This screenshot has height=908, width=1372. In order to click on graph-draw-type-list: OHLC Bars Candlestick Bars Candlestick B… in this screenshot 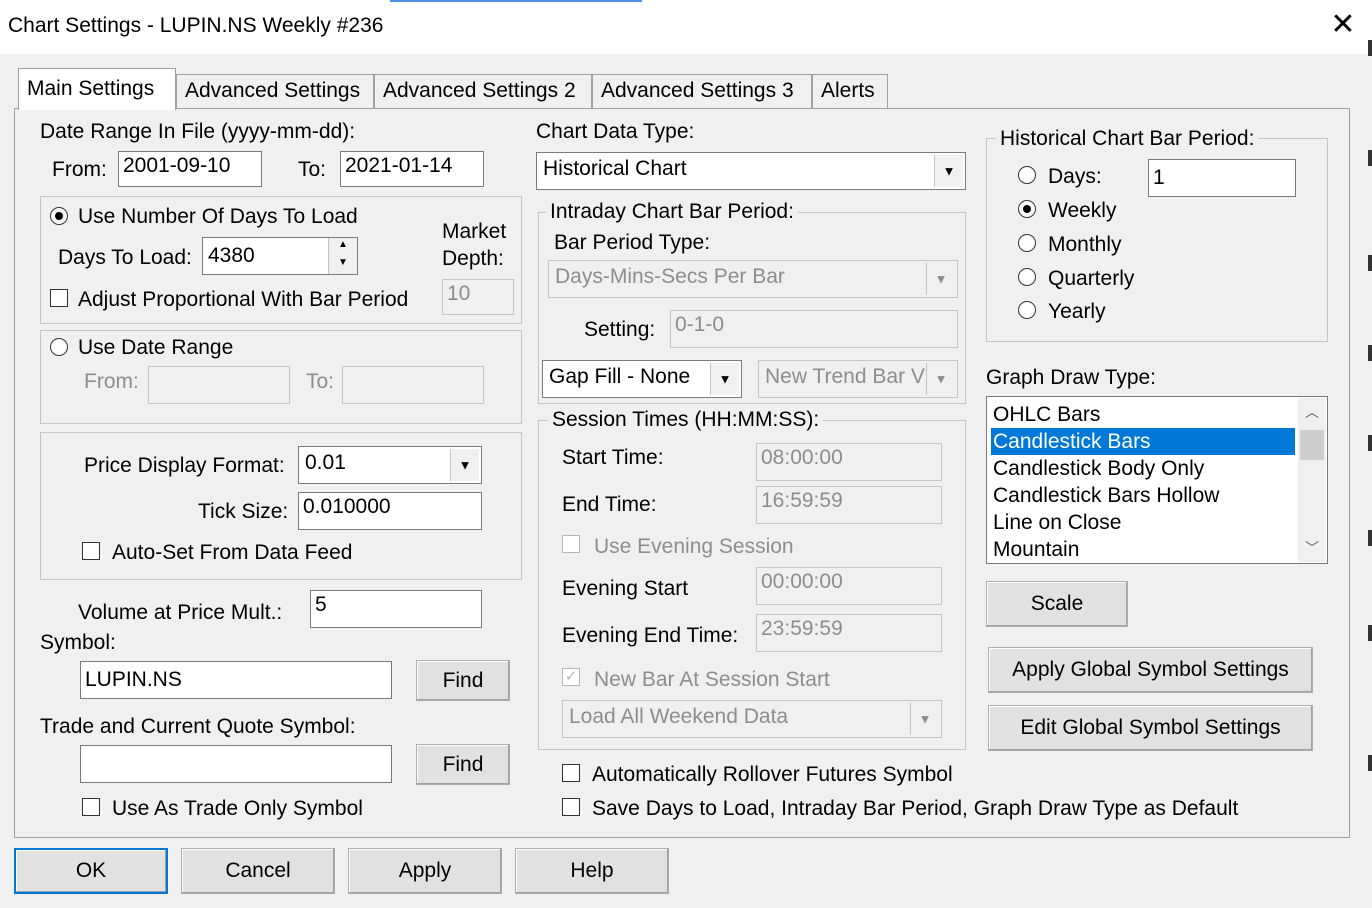, I will do `click(1157, 480)`.